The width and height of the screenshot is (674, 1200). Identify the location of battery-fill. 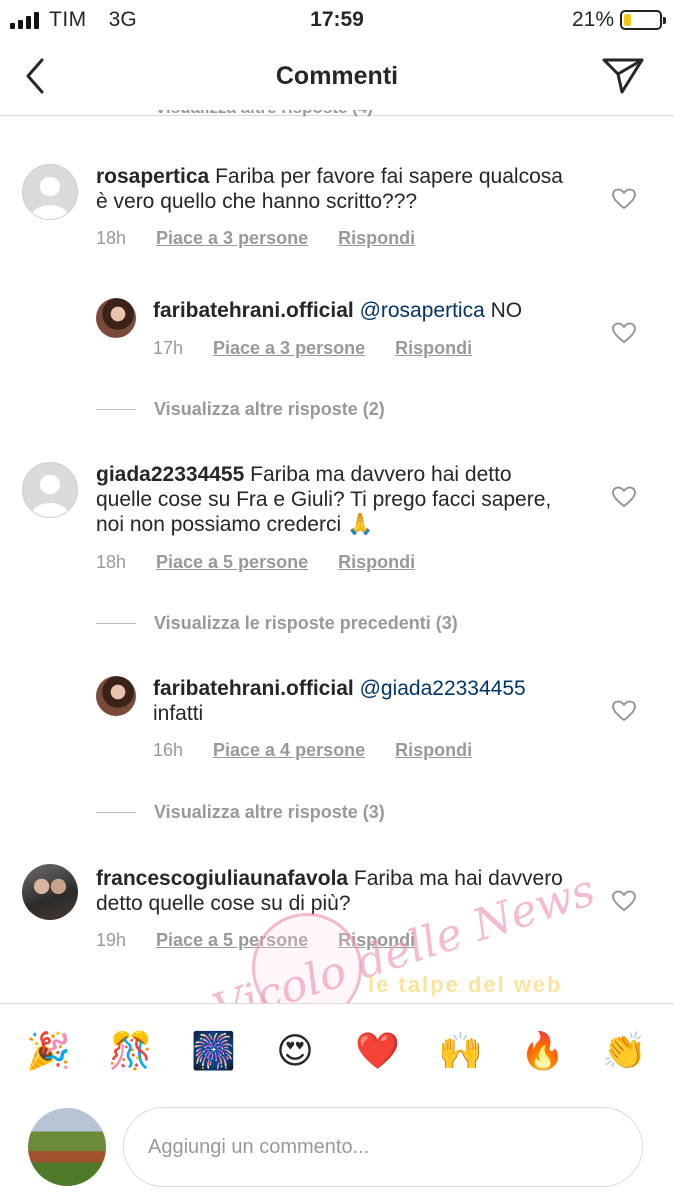
(628, 20).